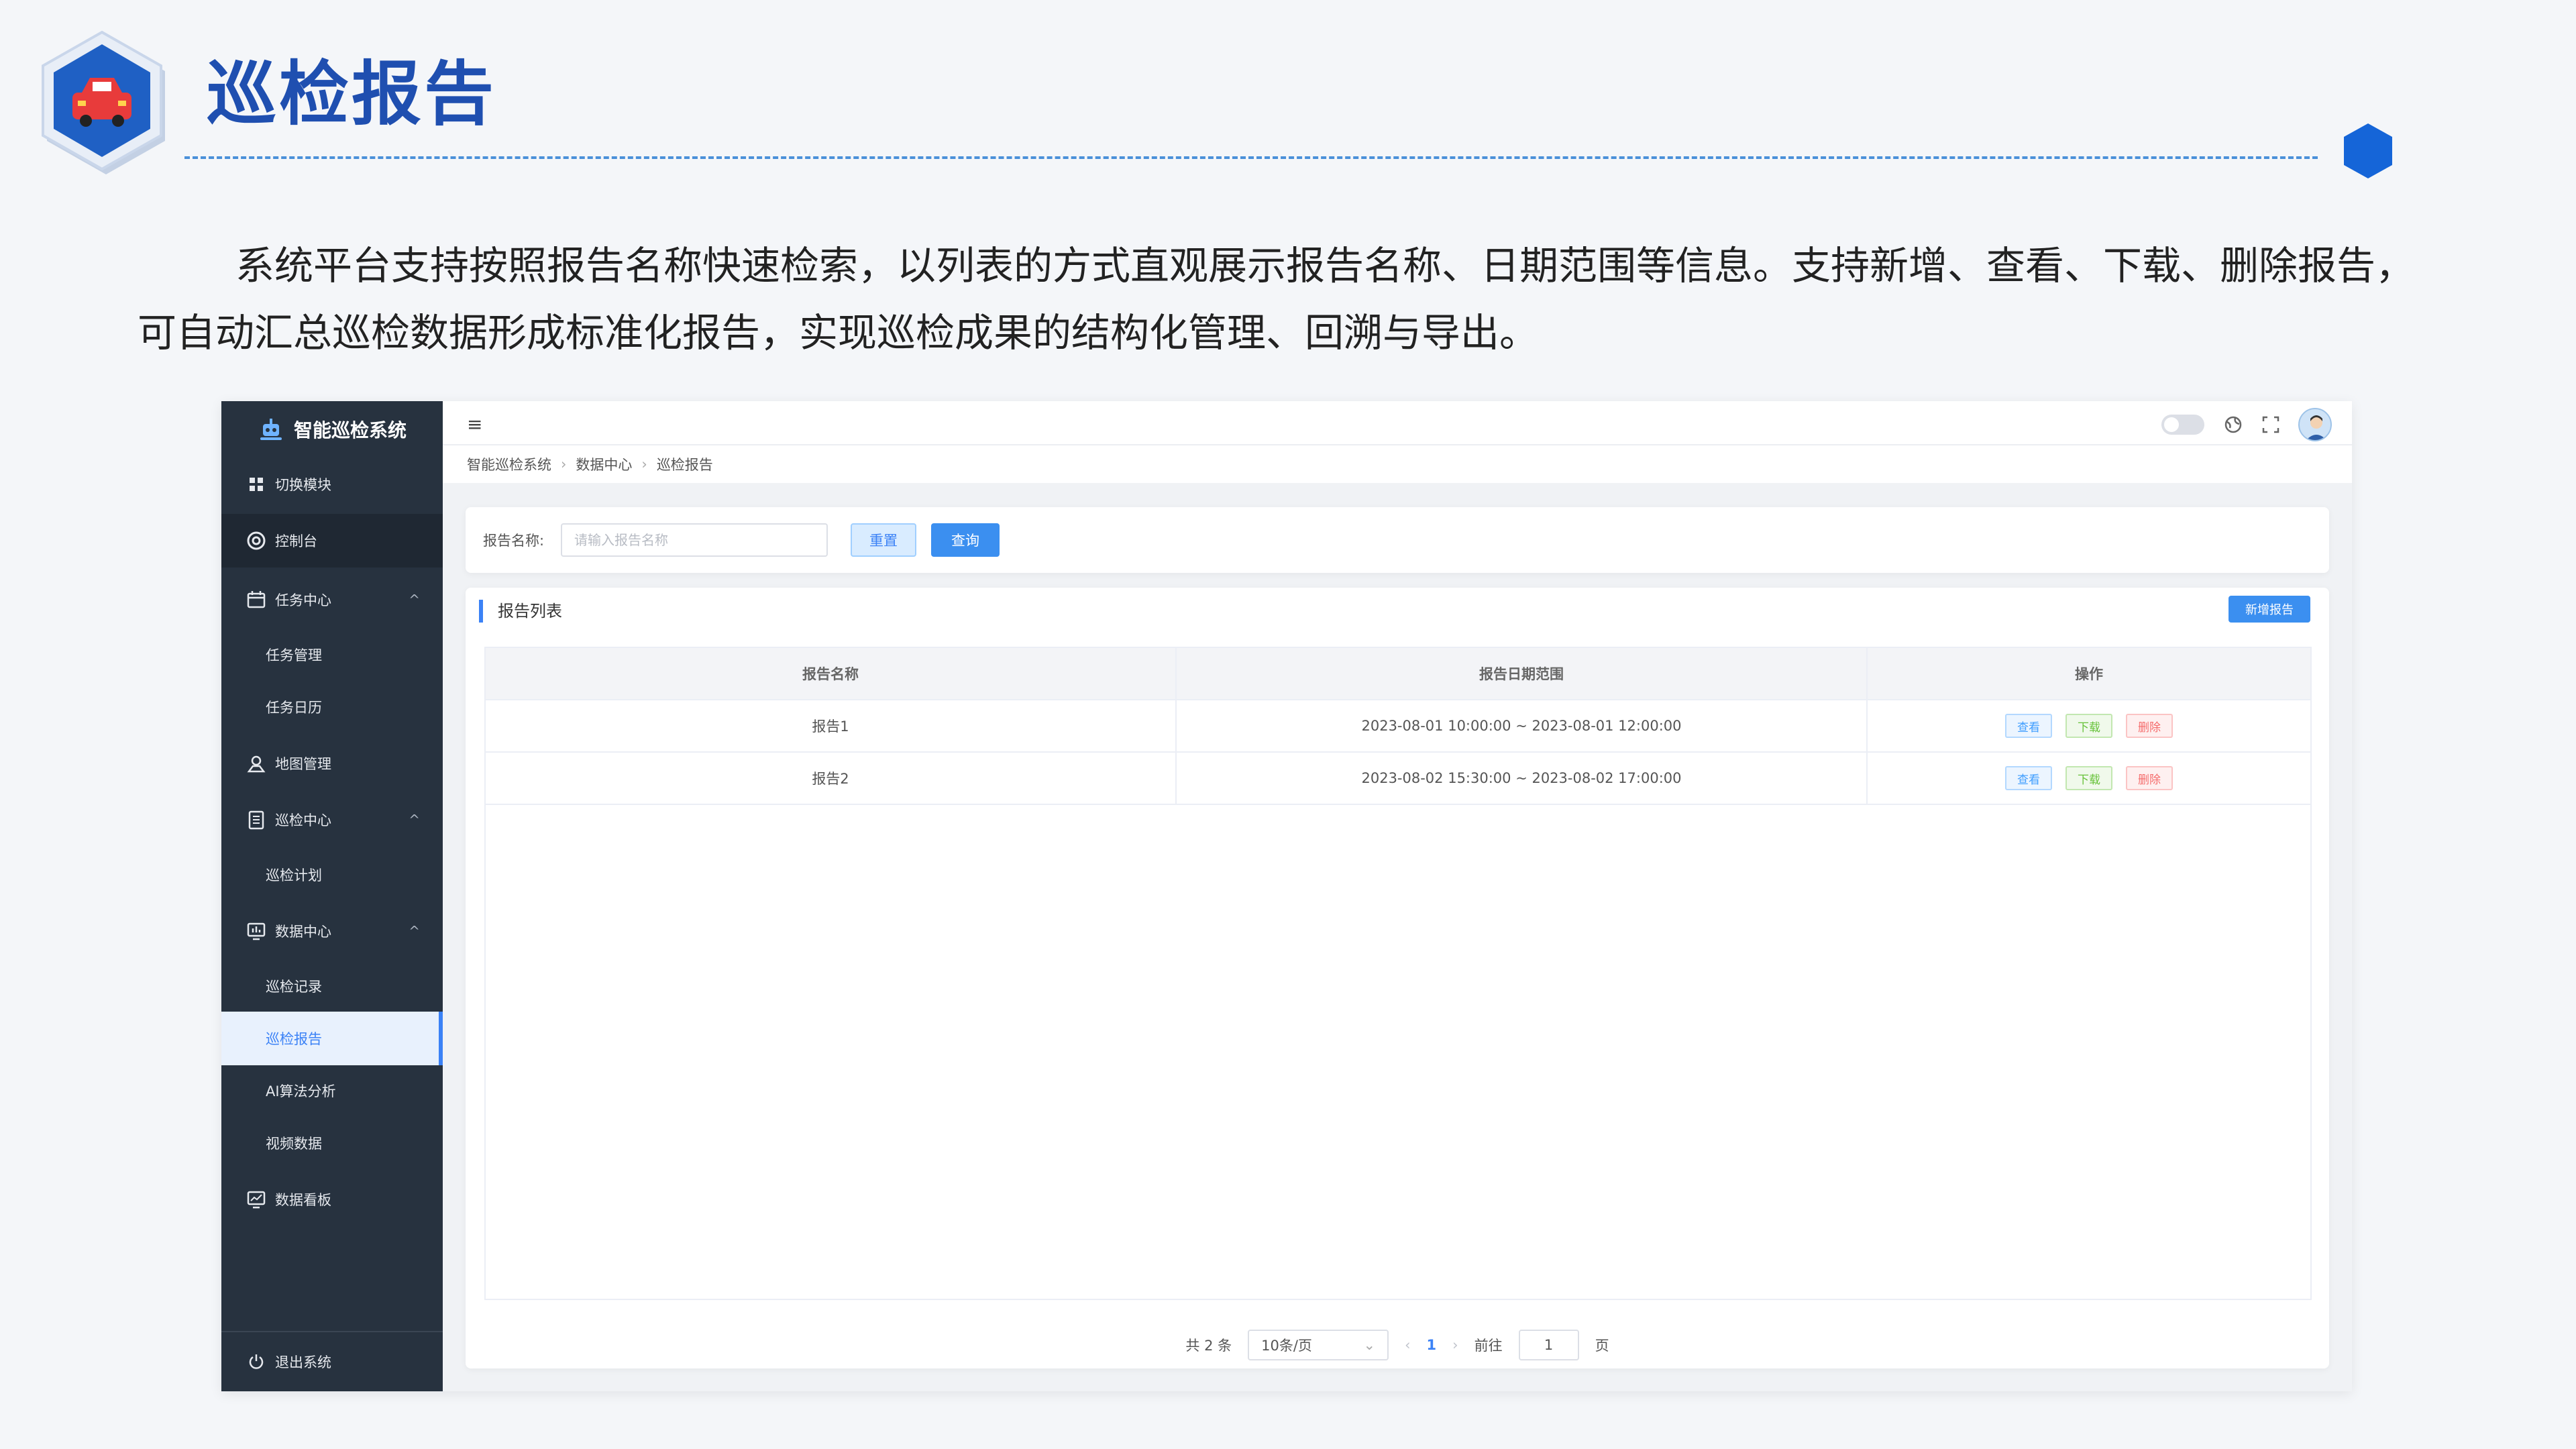 This screenshot has height=1449, width=2576. What do you see at coordinates (965, 540) in the screenshot?
I see `query-button: 查询` at bounding box center [965, 540].